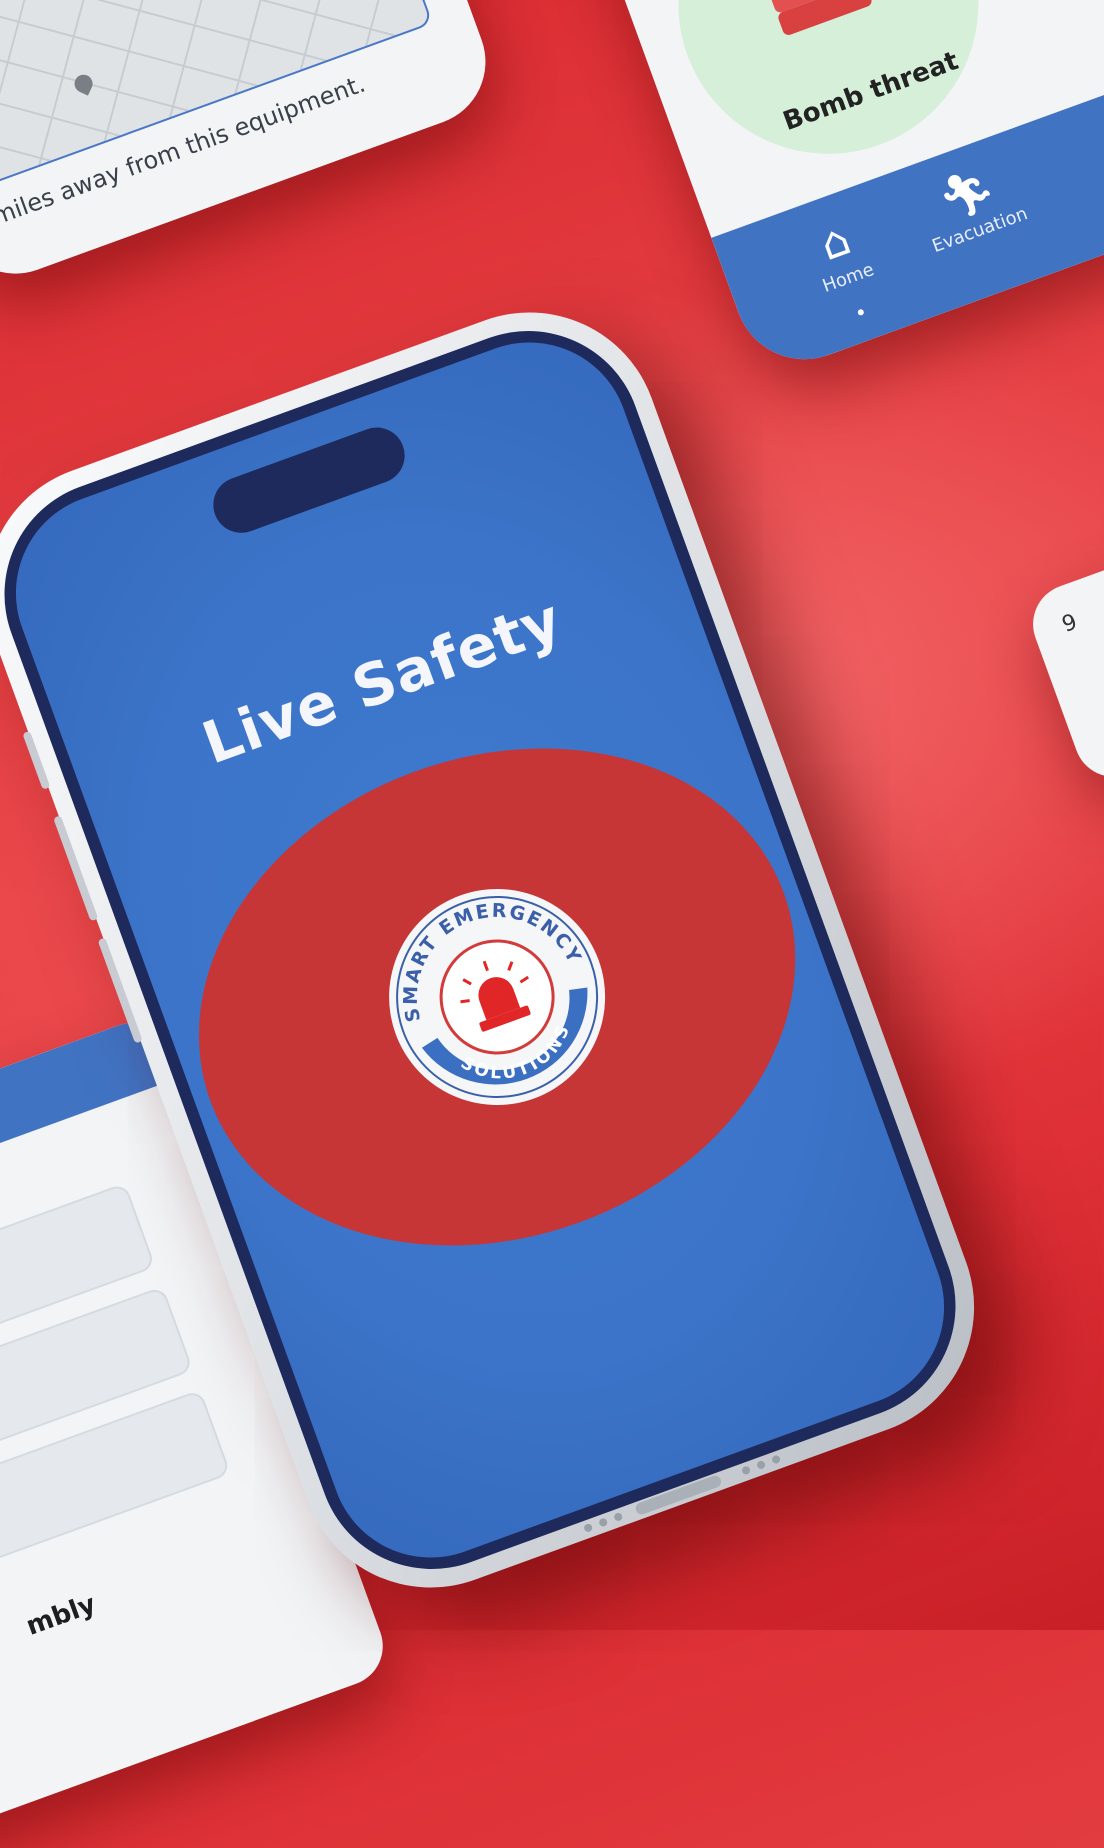 The width and height of the screenshot is (1104, 1848). Describe the element at coordinates (61, 1615) in the screenshot. I see `assembly-label: mbly` at that location.